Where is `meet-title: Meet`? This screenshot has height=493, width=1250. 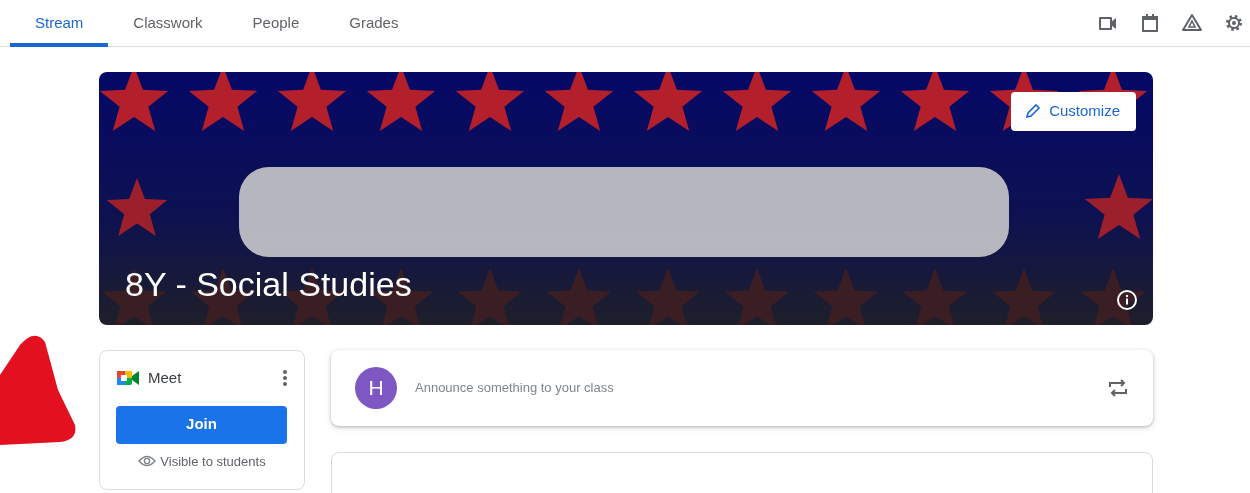
meet-title: Meet is located at coordinates (165, 378).